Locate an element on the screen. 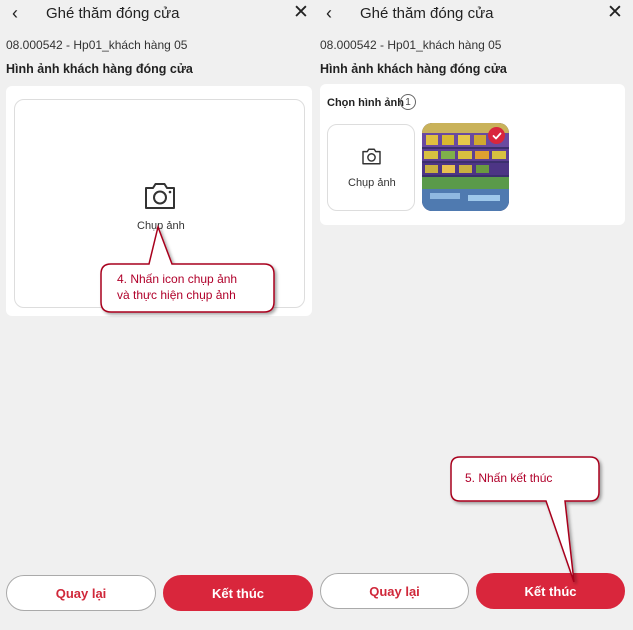 This screenshot has width=633, height=630. callout-step5-text: 5. Nhấn kết thúc is located at coordinates (509, 478).